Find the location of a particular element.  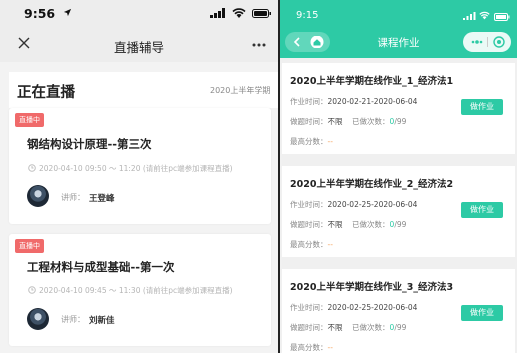

course-title: 工程材料与成型基础--第一次 is located at coordinates (101, 267).